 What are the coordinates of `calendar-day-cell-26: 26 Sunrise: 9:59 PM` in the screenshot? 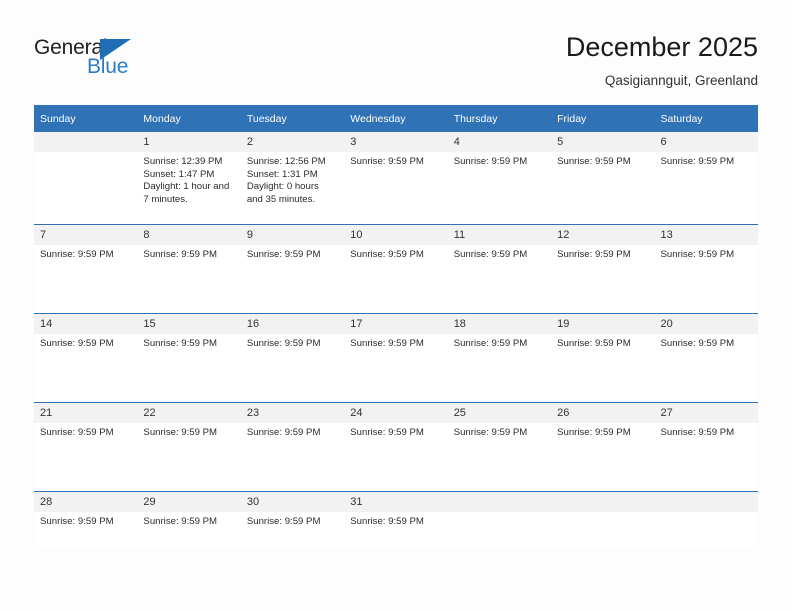 It's located at (603, 446).